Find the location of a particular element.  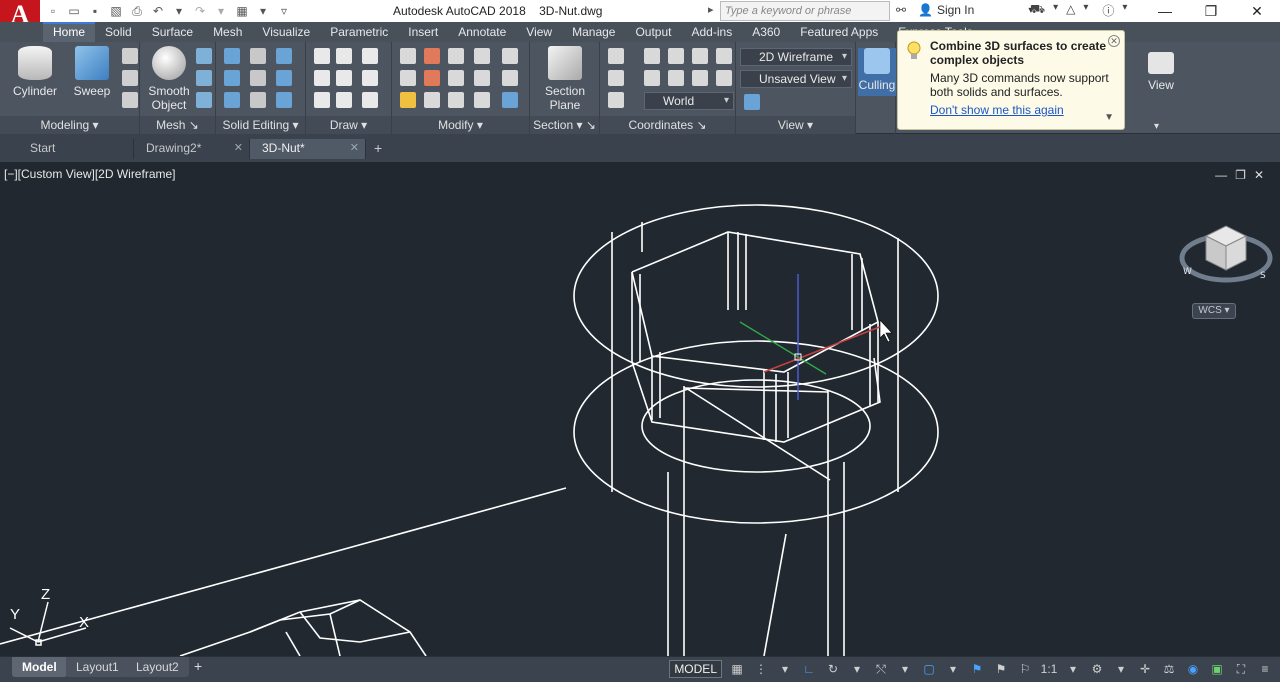

rotate-icon is located at coordinates (456, 78).